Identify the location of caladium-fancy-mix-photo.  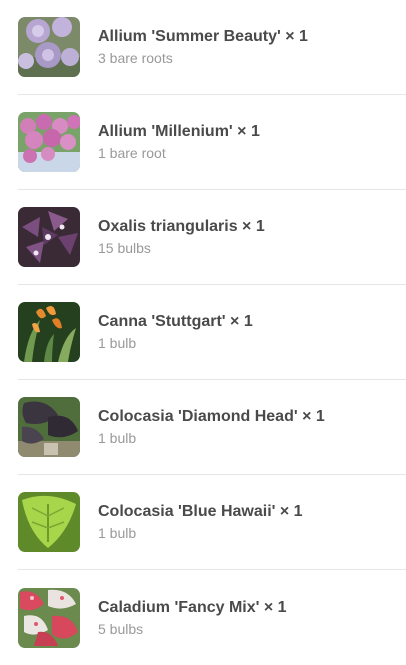
(49, 617).